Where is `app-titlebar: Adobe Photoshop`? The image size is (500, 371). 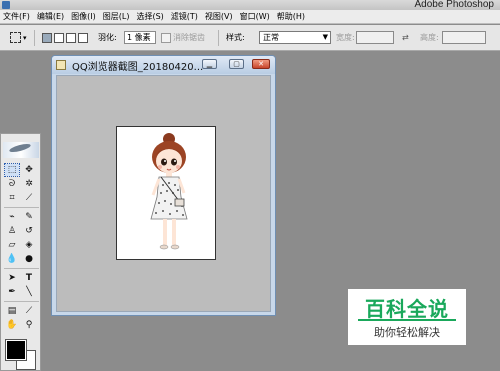 app-titlebar: Adobe Photoshop is located at coordinates (250, 5).